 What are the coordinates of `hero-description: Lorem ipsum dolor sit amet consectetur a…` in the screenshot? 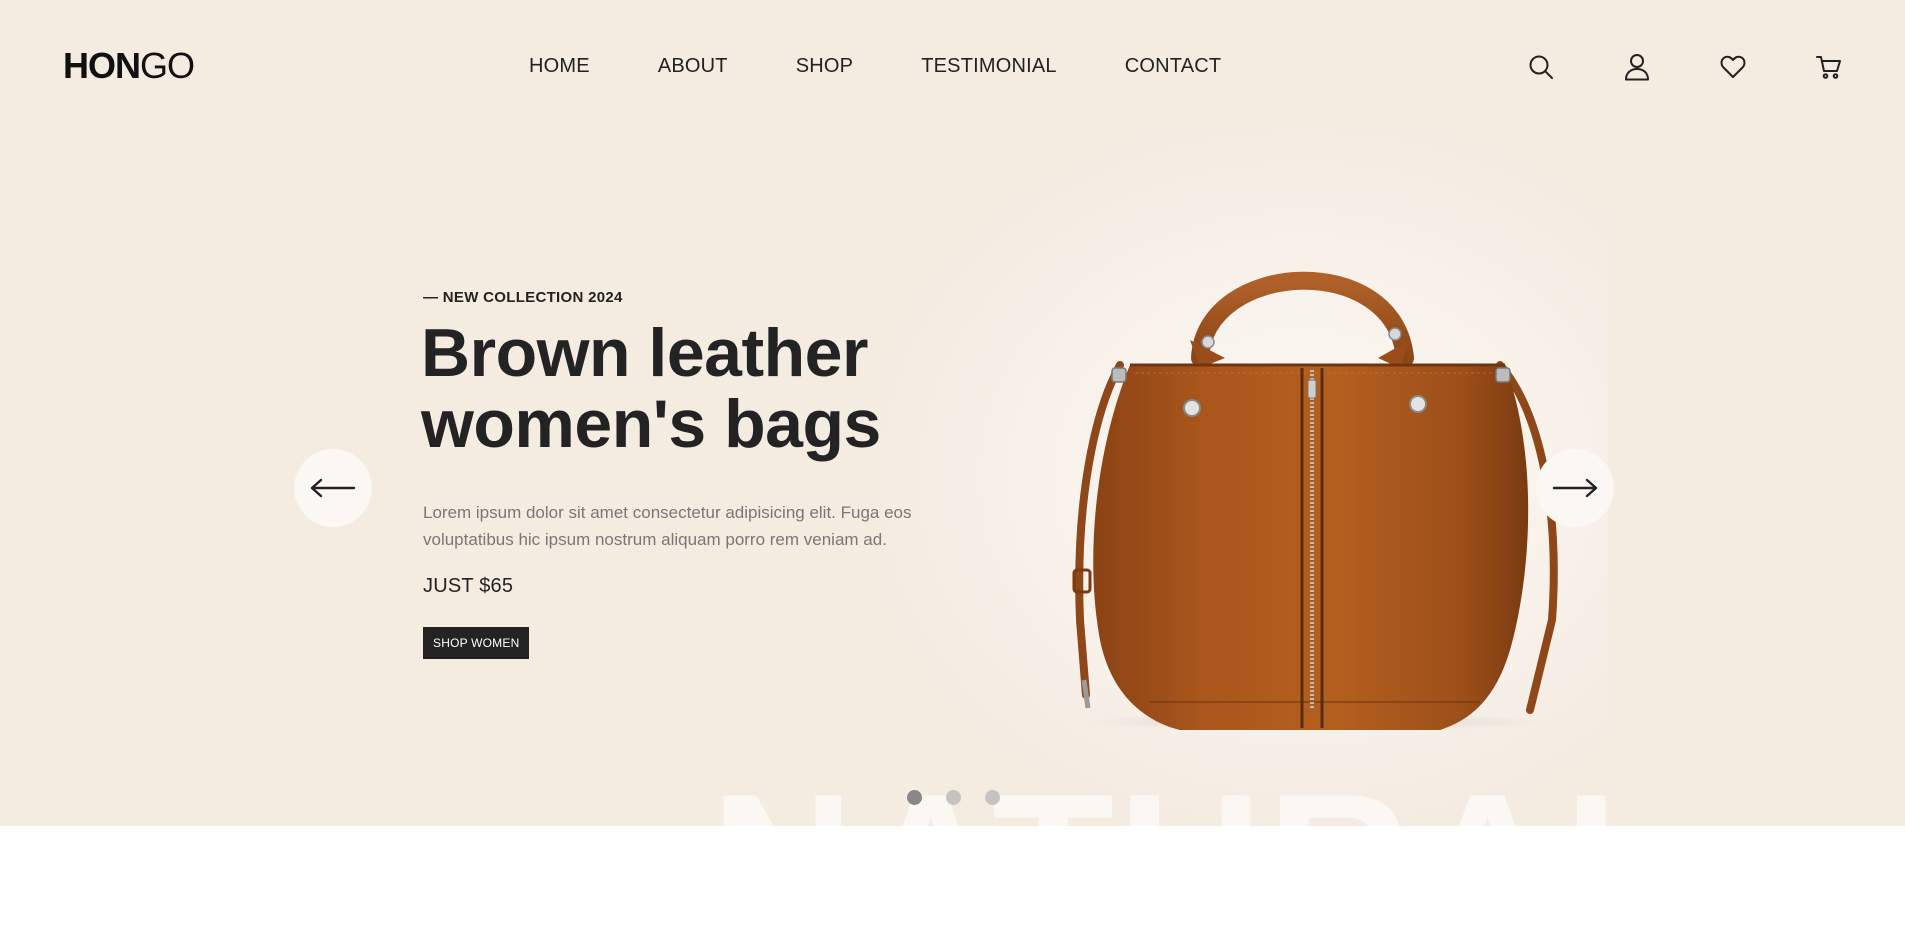 It's located at (667, 526).